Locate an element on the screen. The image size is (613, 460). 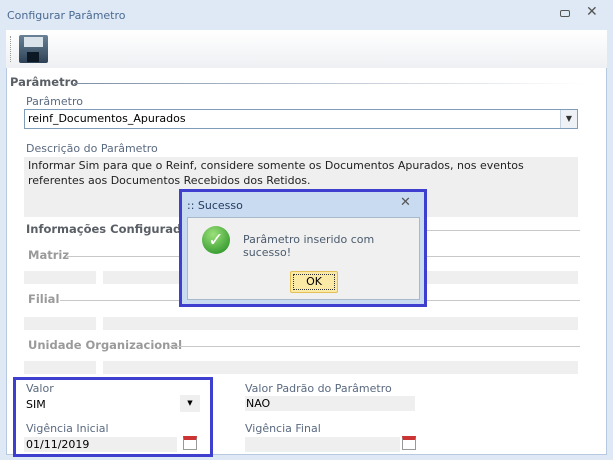
valor-select: SIM is located at coordinates (36, 404).